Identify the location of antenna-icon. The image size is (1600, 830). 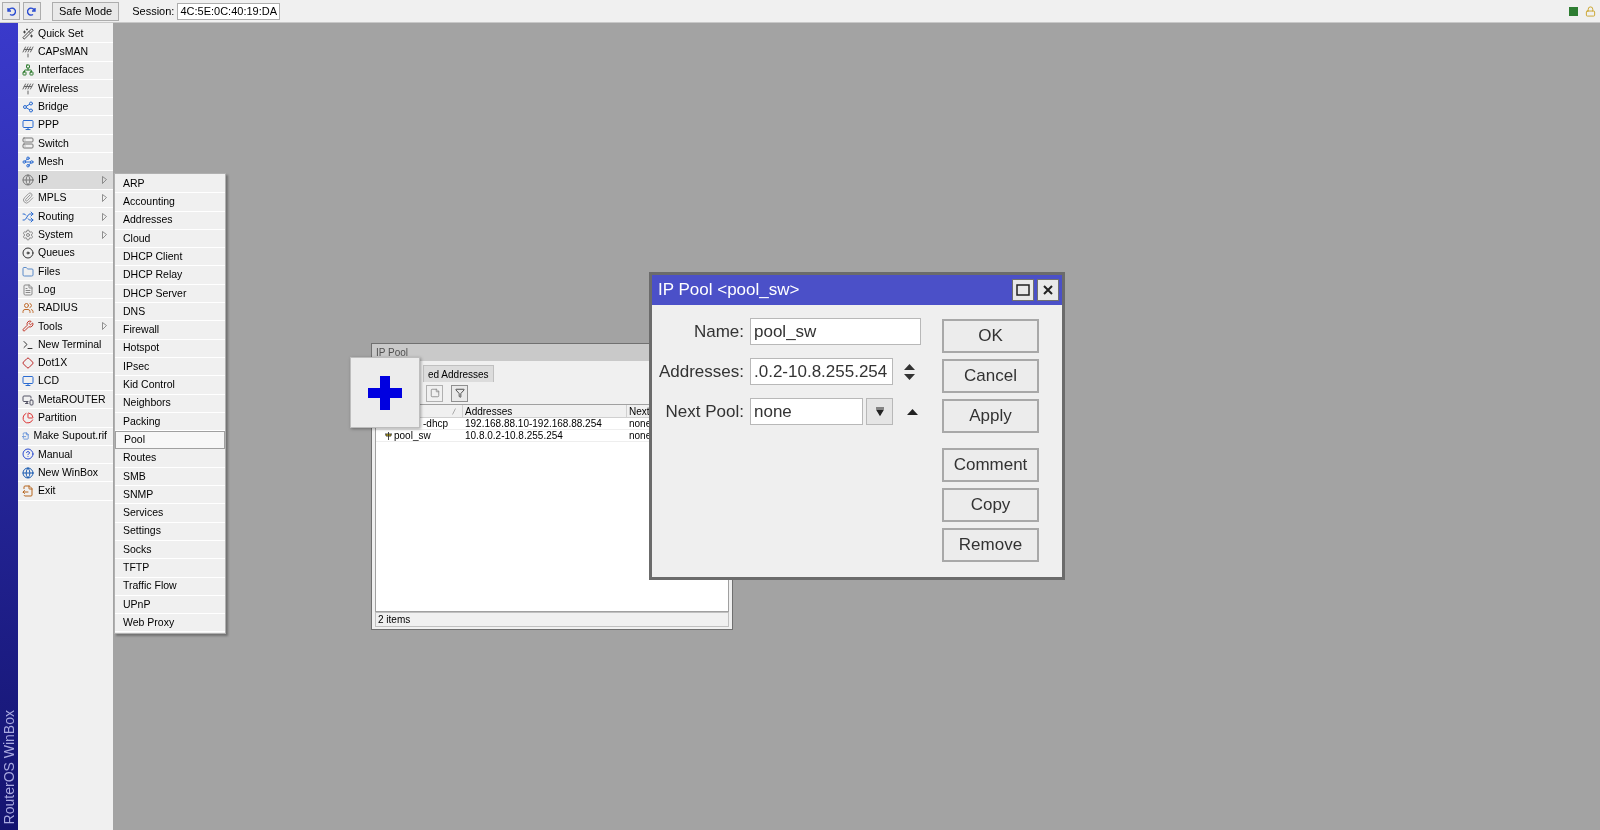
(28, 51).